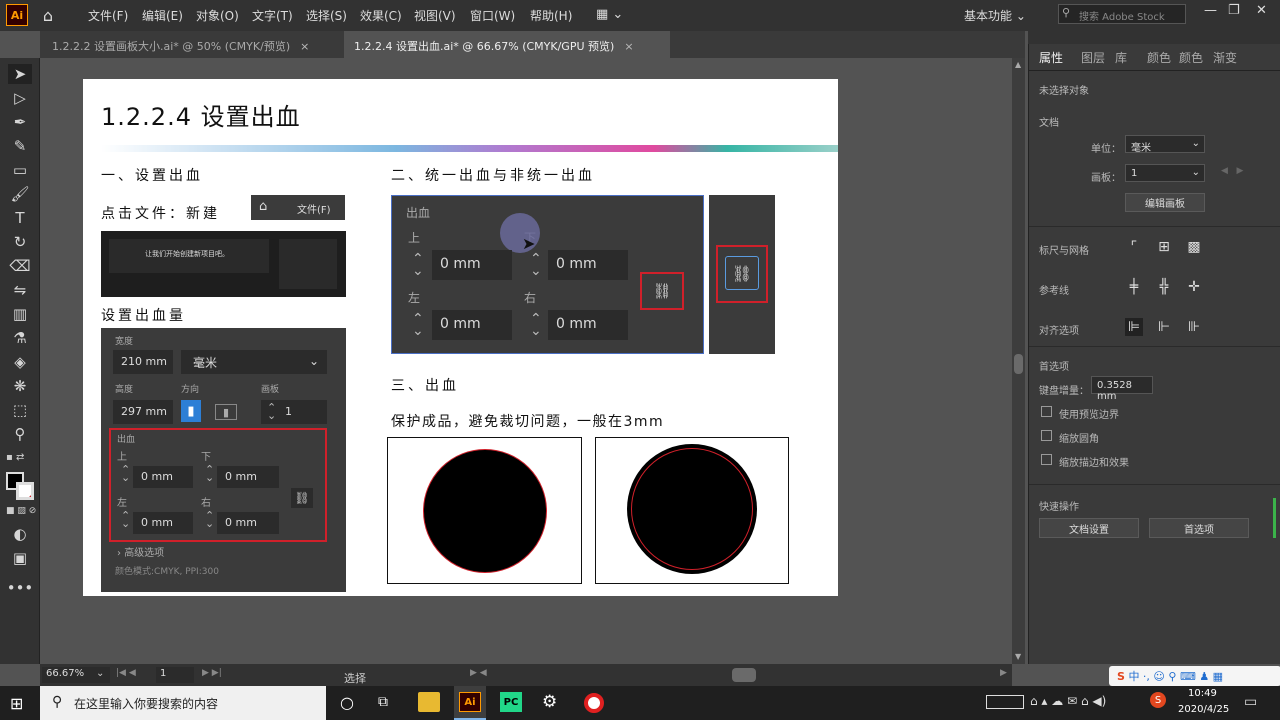  I want to click on record-icon, so click(594, 703).